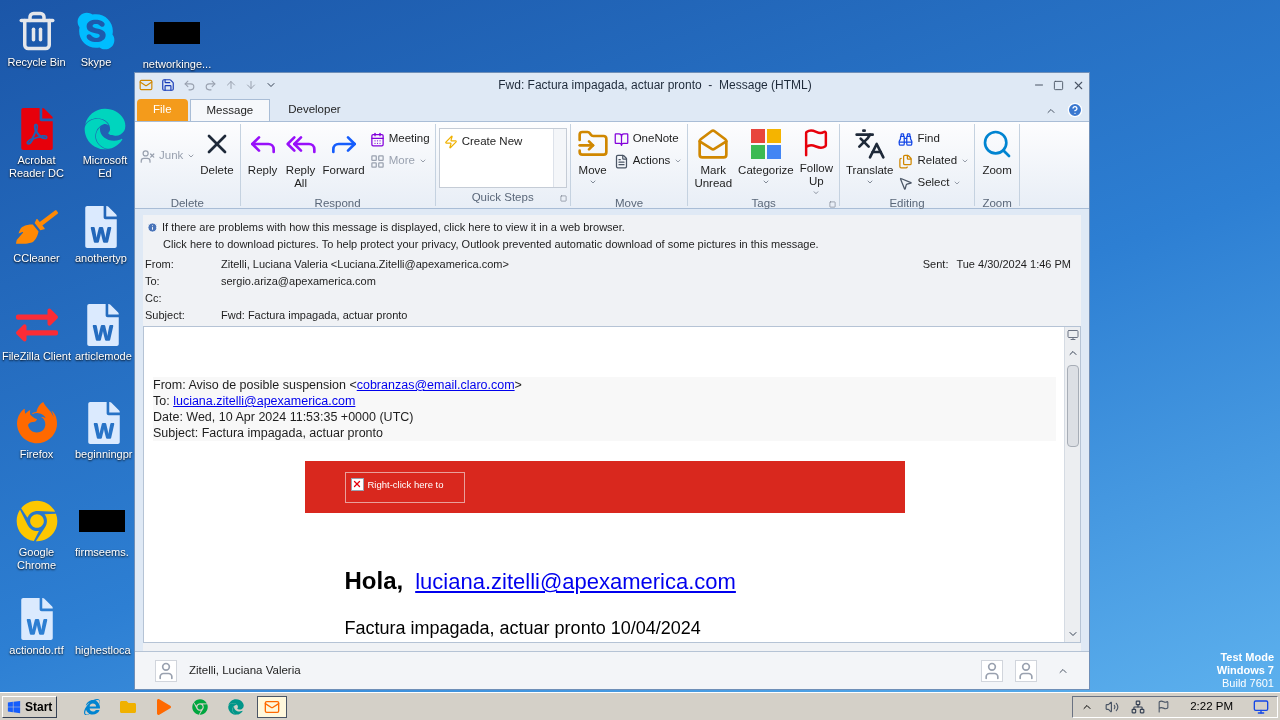 This screenshot has width=1280, height=720. I want to click on ribbon-tab: Message, so click(230, 110).